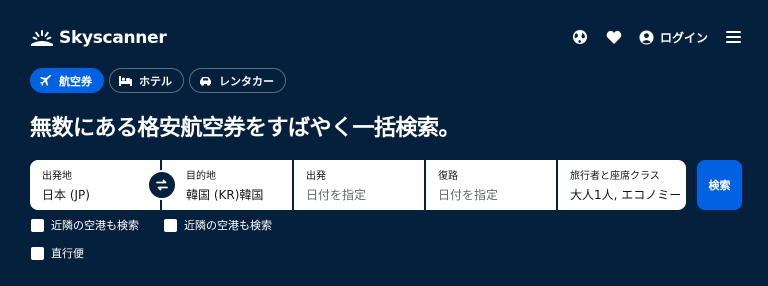 Image resolution: width=768 pixels, height=286 pixels. What do you see at coordinates (125, 80) in the screenshot?
I see `bed-icon` at bounding box center [125, 80].